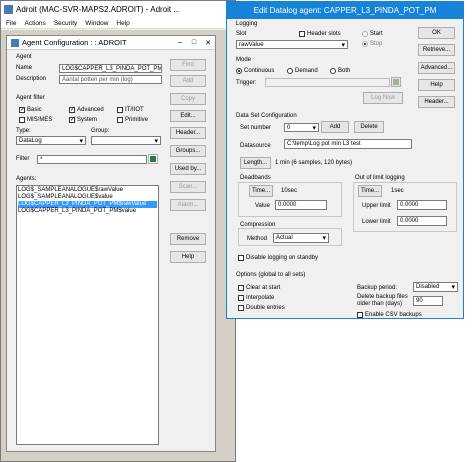  What do you see at coordinates (110, 79) in the screenshot?
I see `description-field: Aantal potten per min (log)` at bounding box center [110, 79].